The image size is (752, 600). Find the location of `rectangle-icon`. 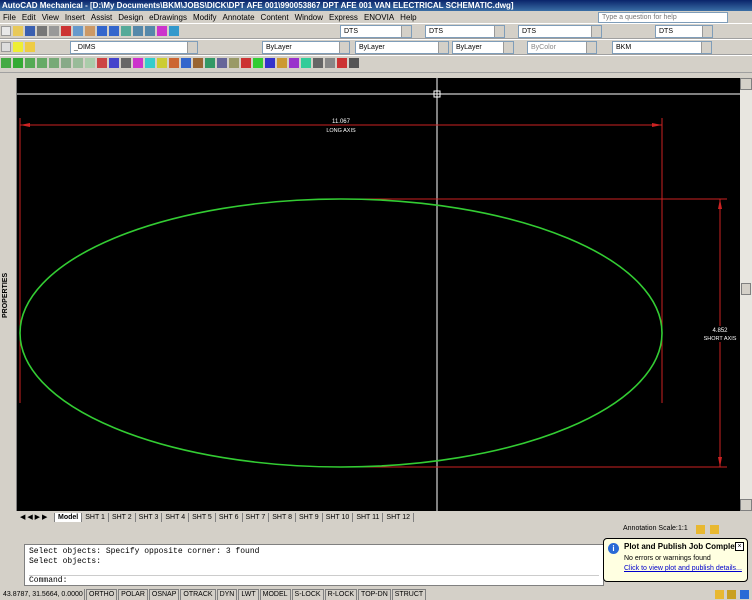

rectangle-icon is located at coordinates (42, 63).